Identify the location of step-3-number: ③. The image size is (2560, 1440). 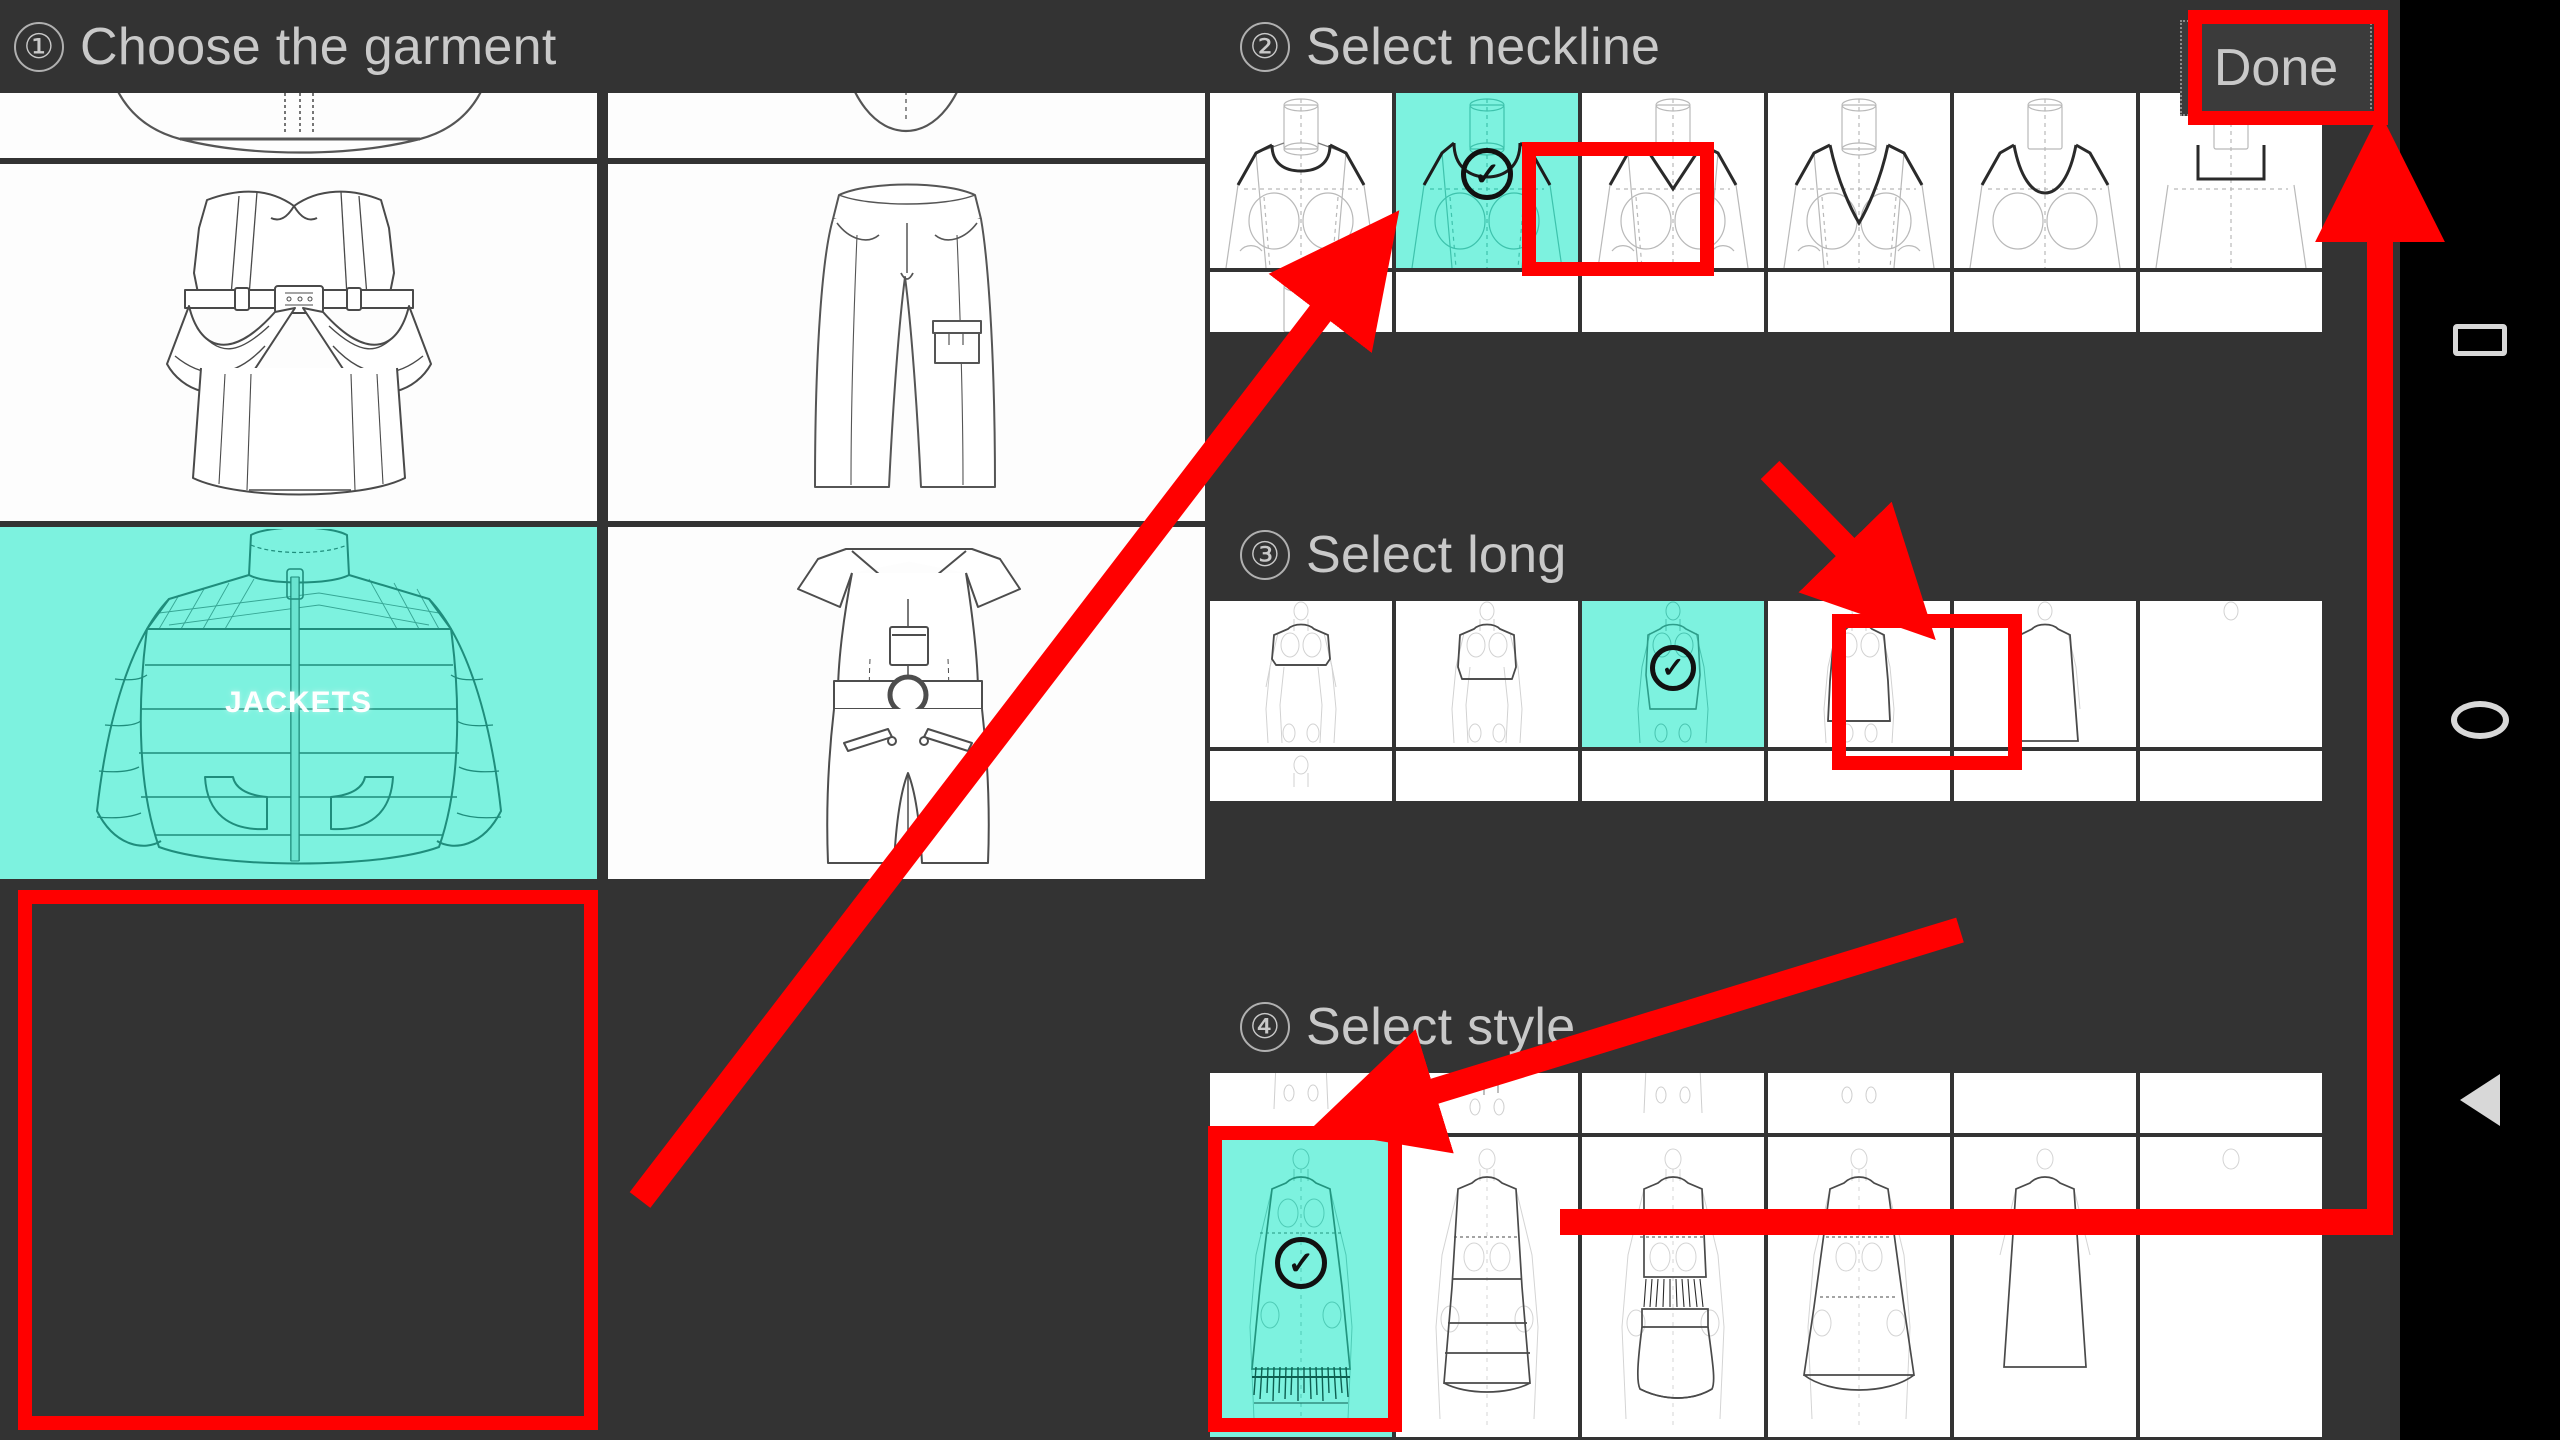
(1265, 554).